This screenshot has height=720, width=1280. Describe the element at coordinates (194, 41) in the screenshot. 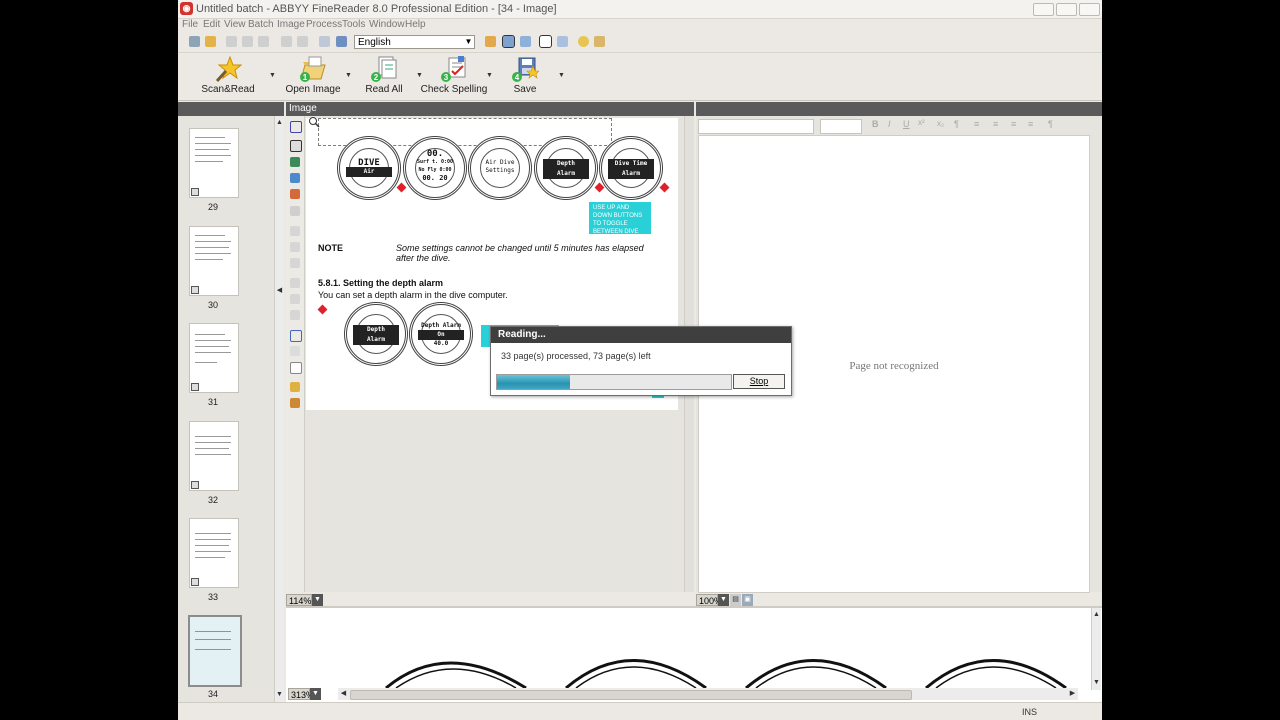

I see `new-batch-icon` at that location.